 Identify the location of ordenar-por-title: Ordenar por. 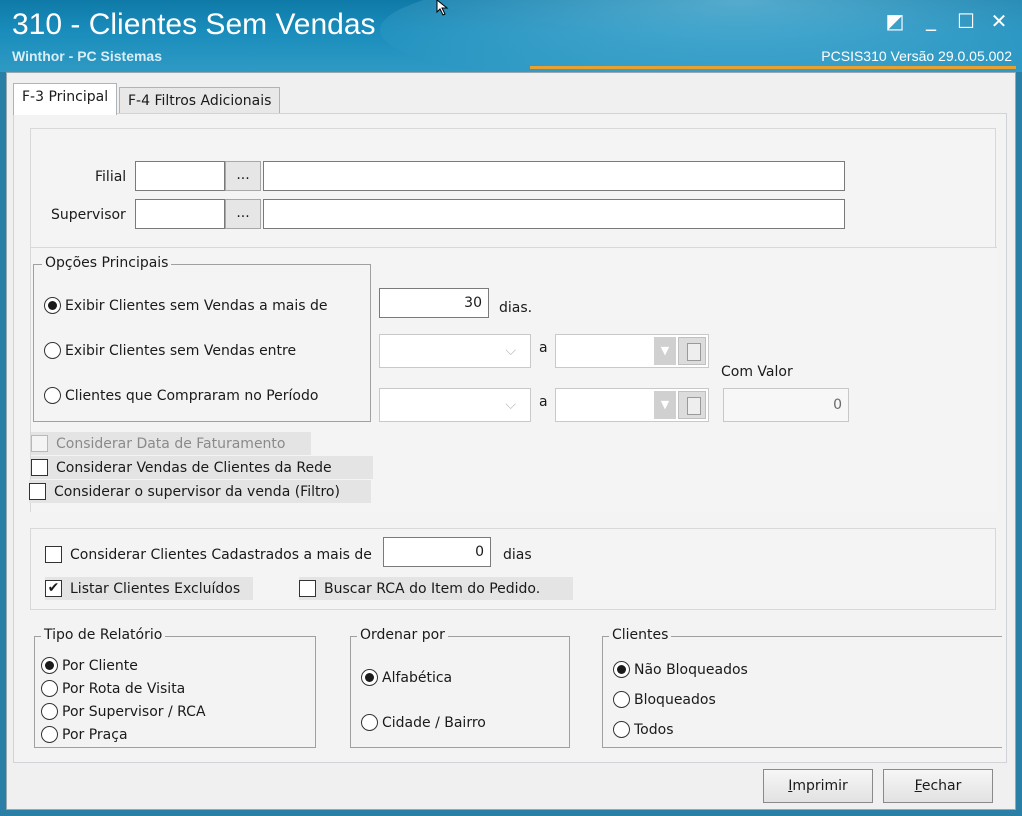
(402, 635).